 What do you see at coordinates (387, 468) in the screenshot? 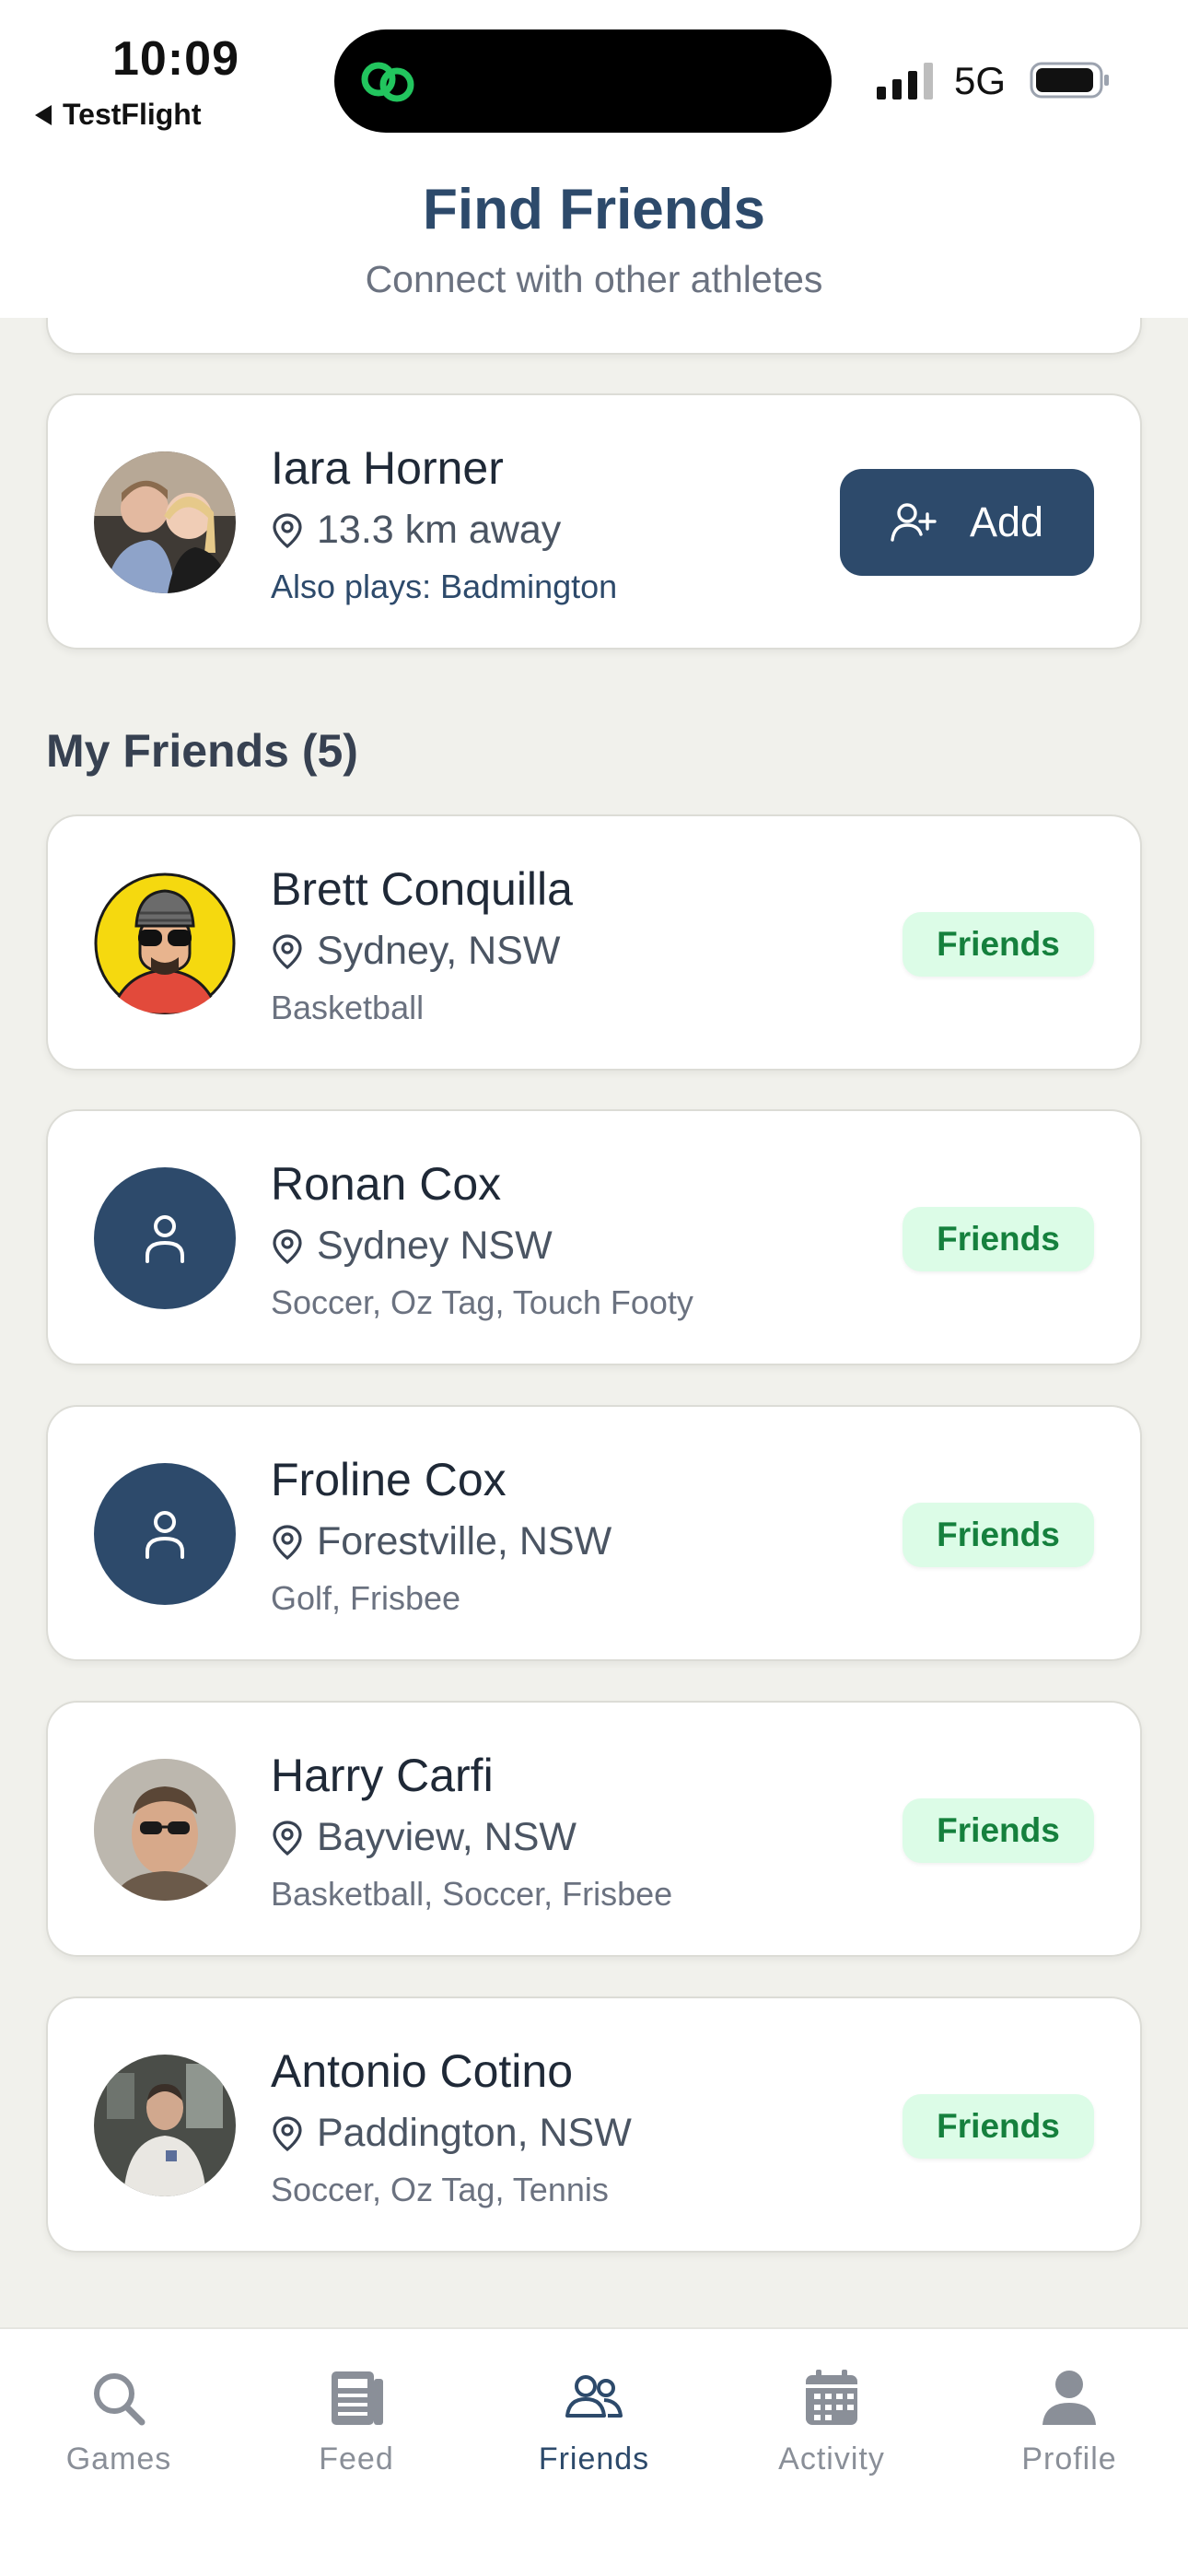
I see `suggestion-name: Iara Horner` at bounding box center [387, 468].